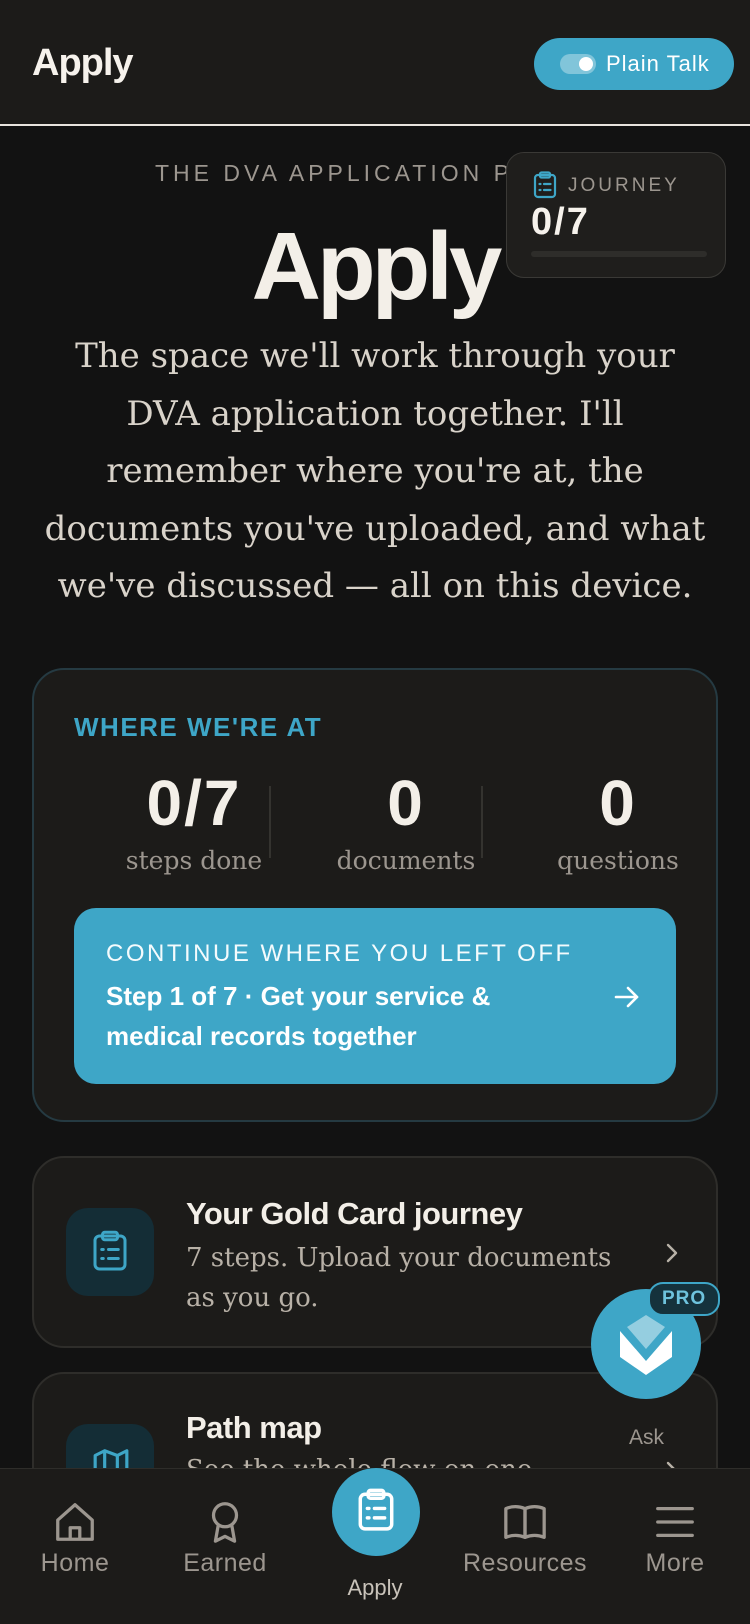  I want to click on stat-questions: 0 questions, so click(618, 820).